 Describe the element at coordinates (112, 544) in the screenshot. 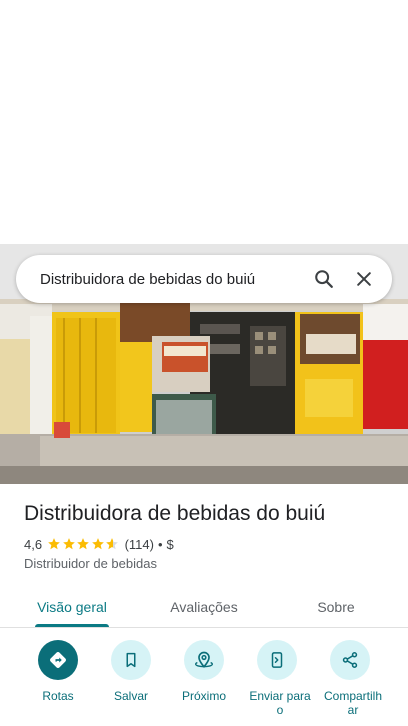

I see `star-half-icon` at that location.